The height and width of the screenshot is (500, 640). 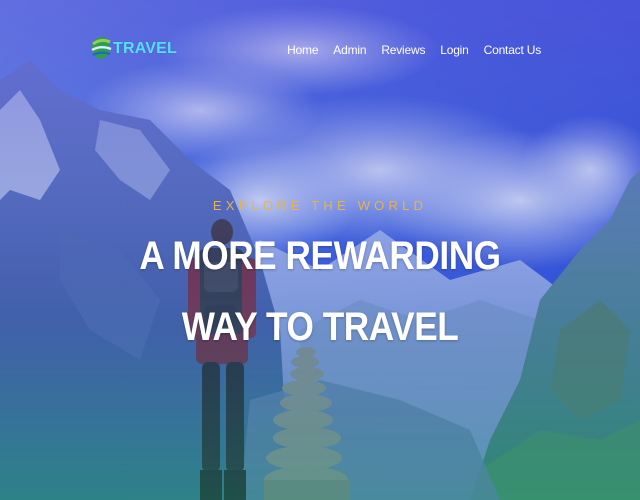 What do you see at coordinates (320, 205) in the screenshot?
I see `hero-tagline: EXPLORE THE WORLD` at bounding box center [320, 205].